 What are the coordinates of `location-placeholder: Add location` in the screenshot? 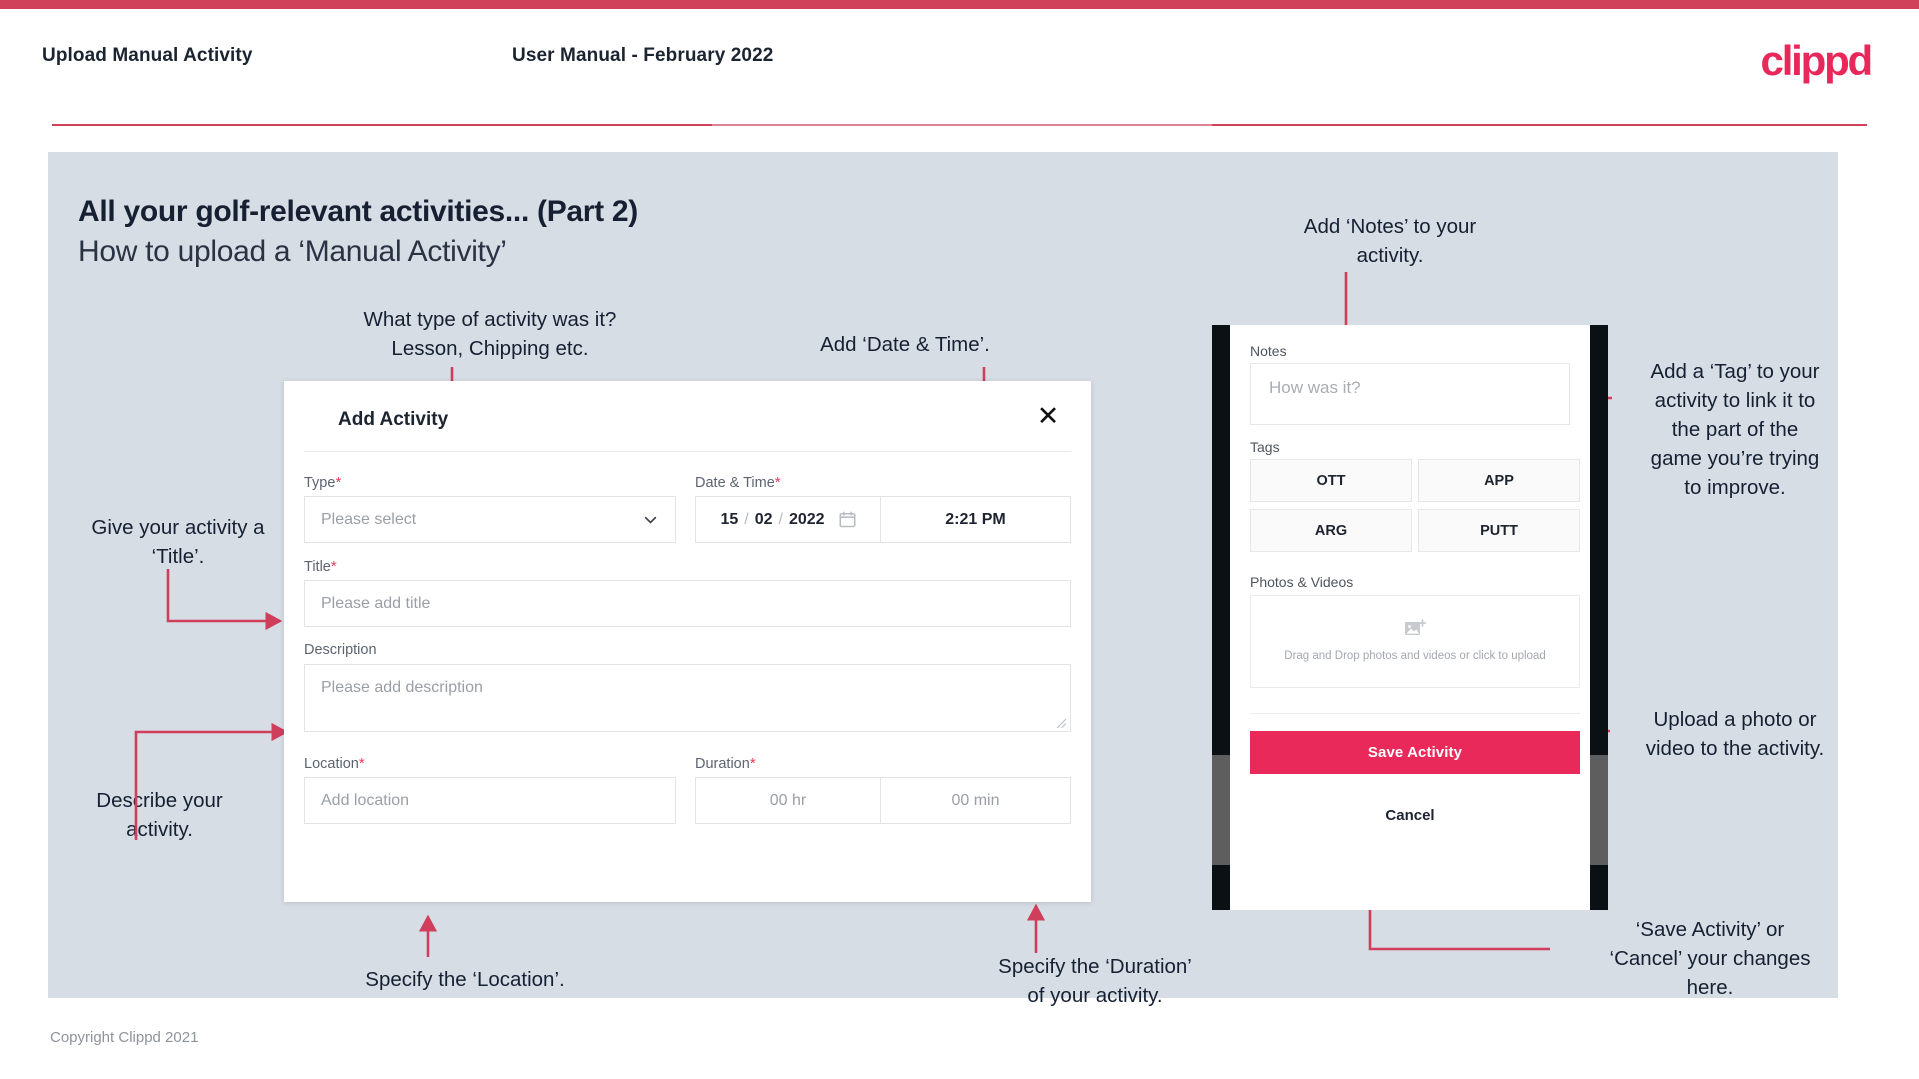 It's located at (365, 800).